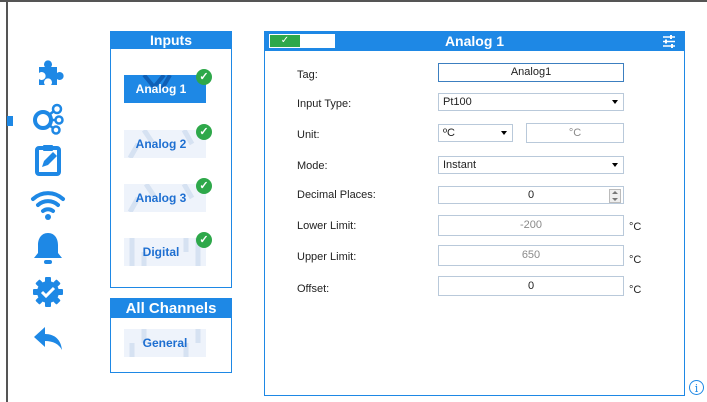 This screenshot has width=707, height=402. What do you see at coordinates (635, 227) in the screenshot?
I see `lower-limit-unit: °C` at bounding box center [635, 227].